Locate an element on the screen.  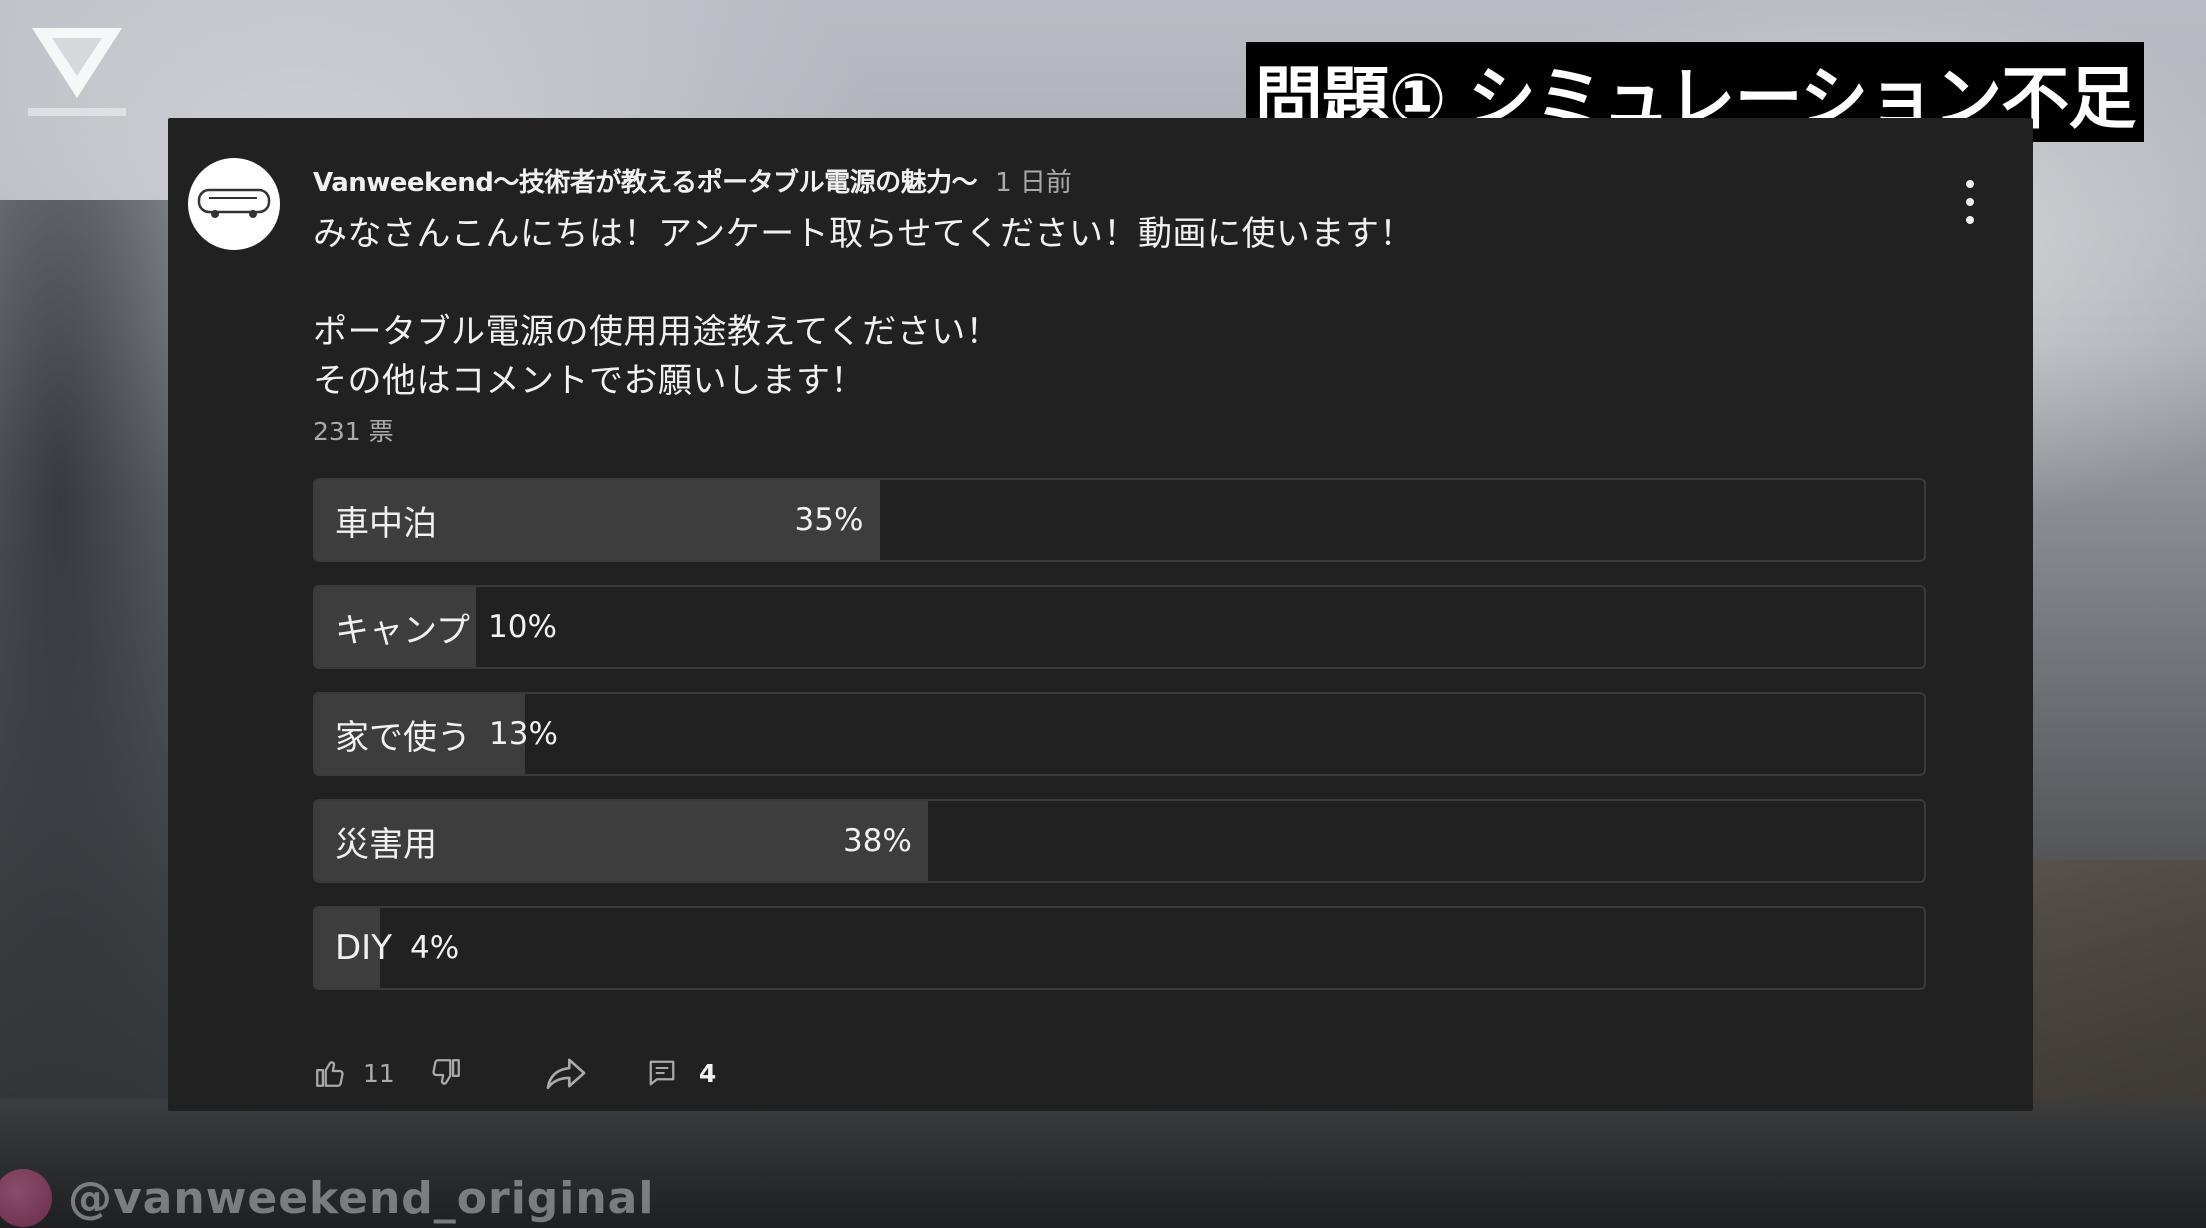
channel-name-link: Vanweekend～技術者が教えるポータブル電源の魅力～ is located at coordinates (645, 180).